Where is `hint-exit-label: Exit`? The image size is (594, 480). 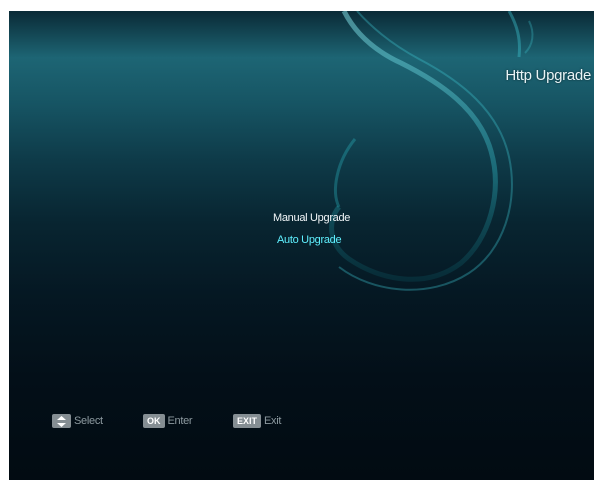
hint-exit-label: Exit is located at coordinates (273, 421).